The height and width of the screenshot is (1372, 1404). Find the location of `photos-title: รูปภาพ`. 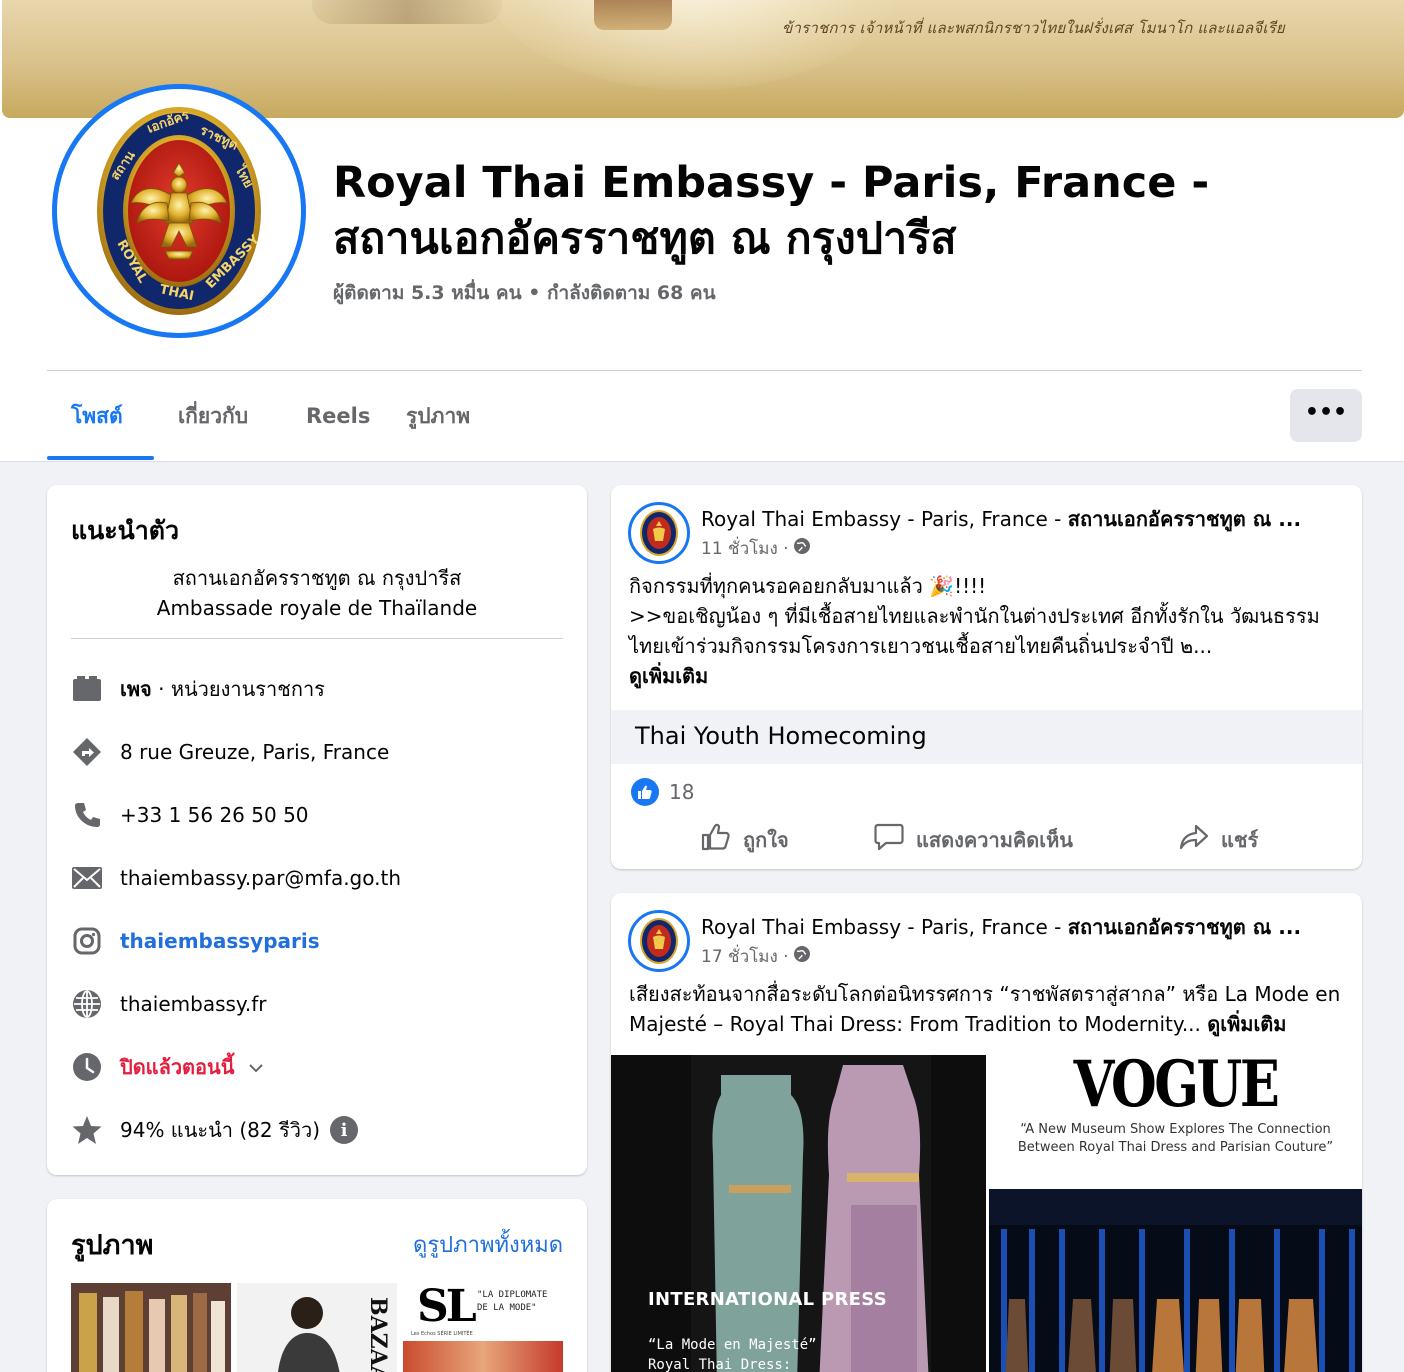

photos-title: รูปภาพ is located at coordinates (112, 1245).